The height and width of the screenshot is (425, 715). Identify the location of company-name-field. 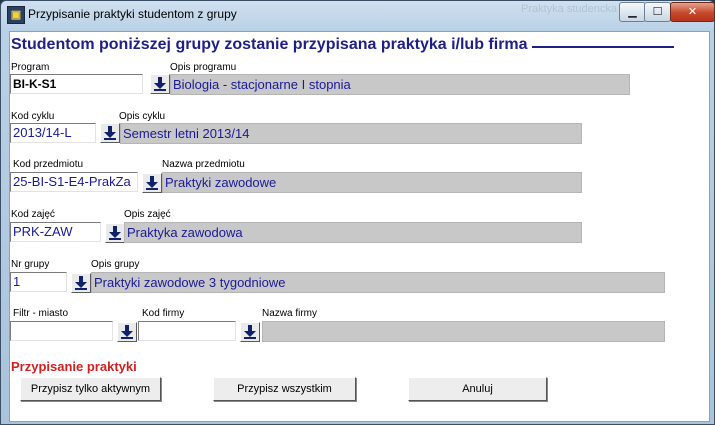
(463, 331).